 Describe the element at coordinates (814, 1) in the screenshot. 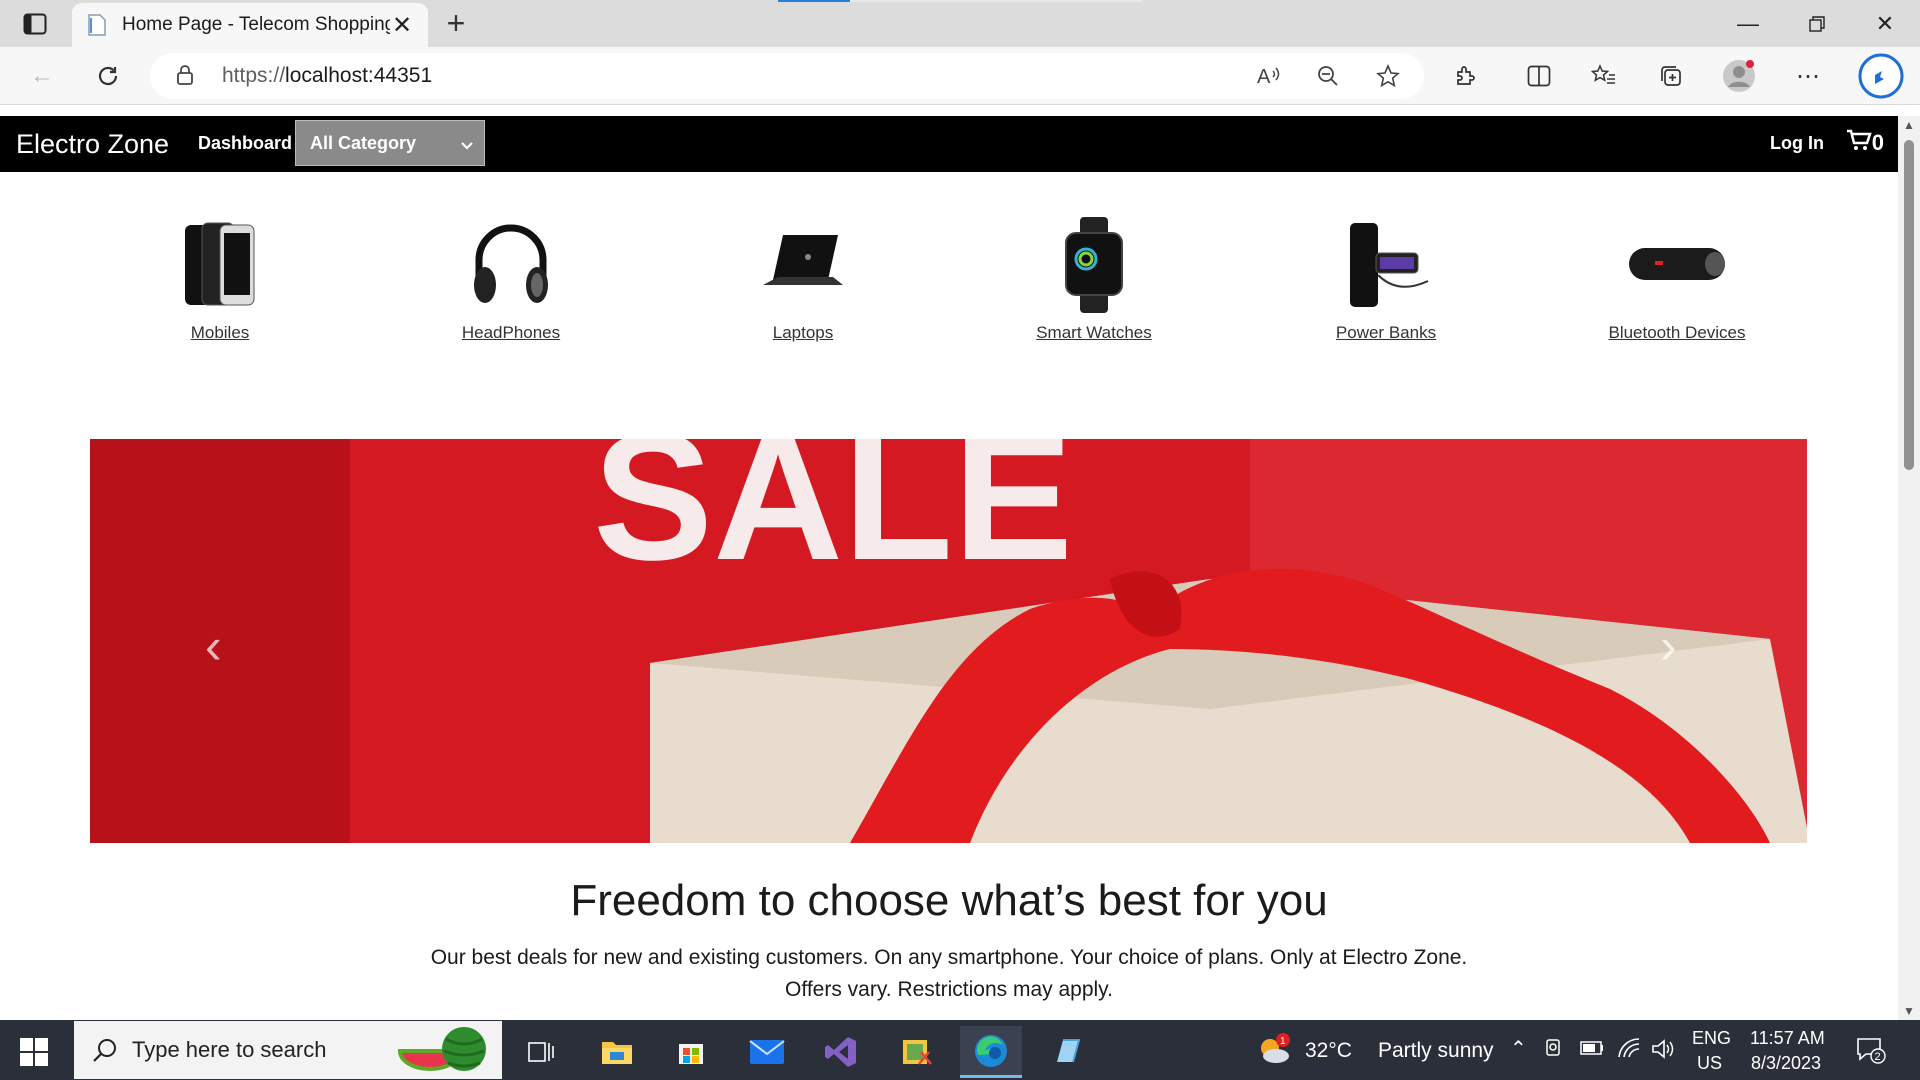

I see `loading-indicator` at that location.